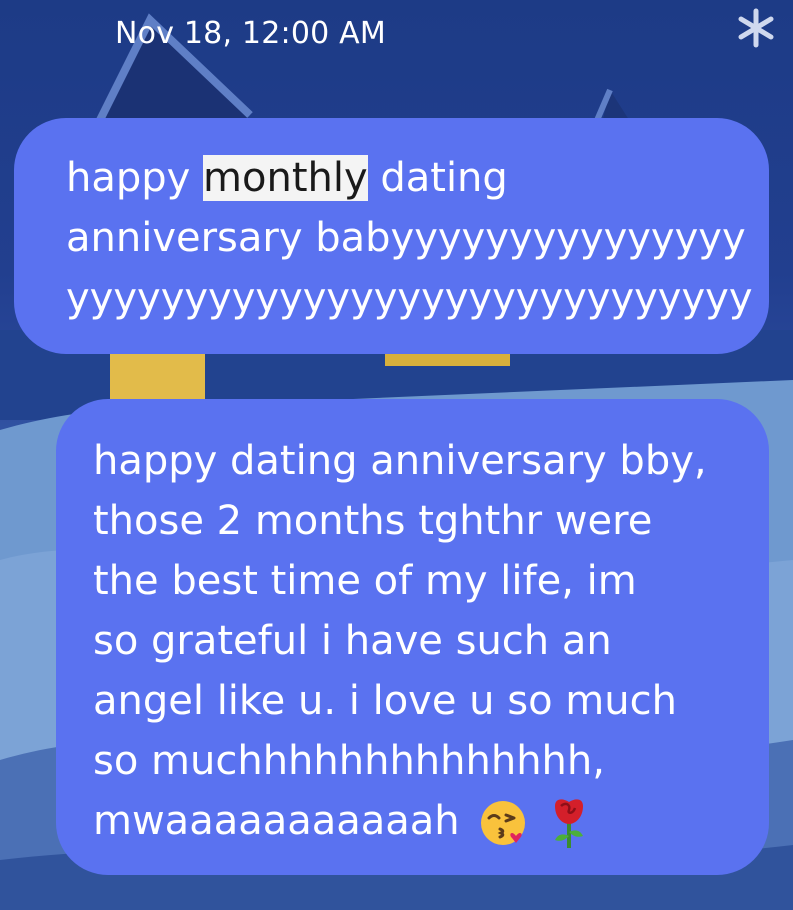 Image resolution: width=793 pixels, height=910 pixels. I want to click on message-line: anniversary babyyyyyyyyyyyyyyy, so click(406, 238).